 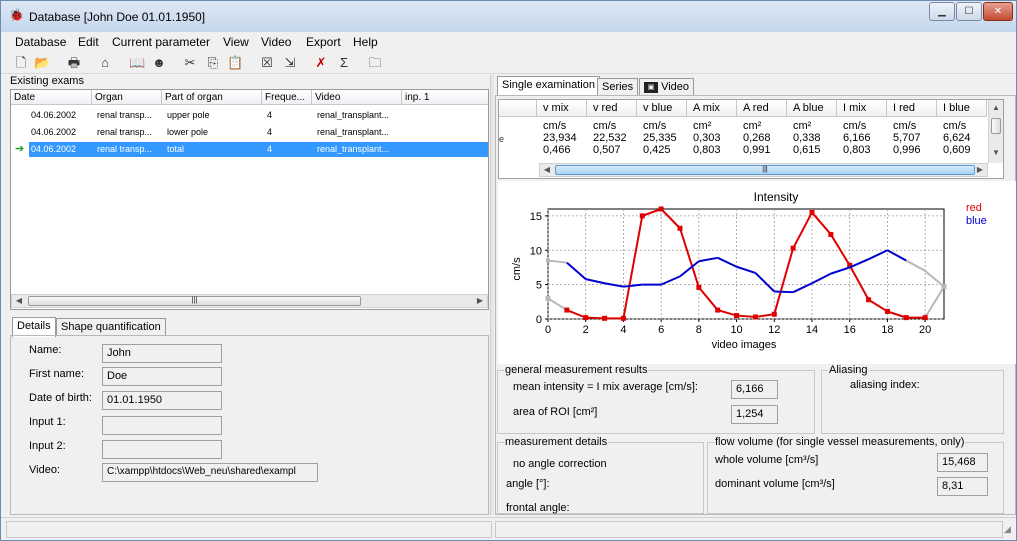 I want to click on export-icon: ⇲, so click(x=290, y=63).